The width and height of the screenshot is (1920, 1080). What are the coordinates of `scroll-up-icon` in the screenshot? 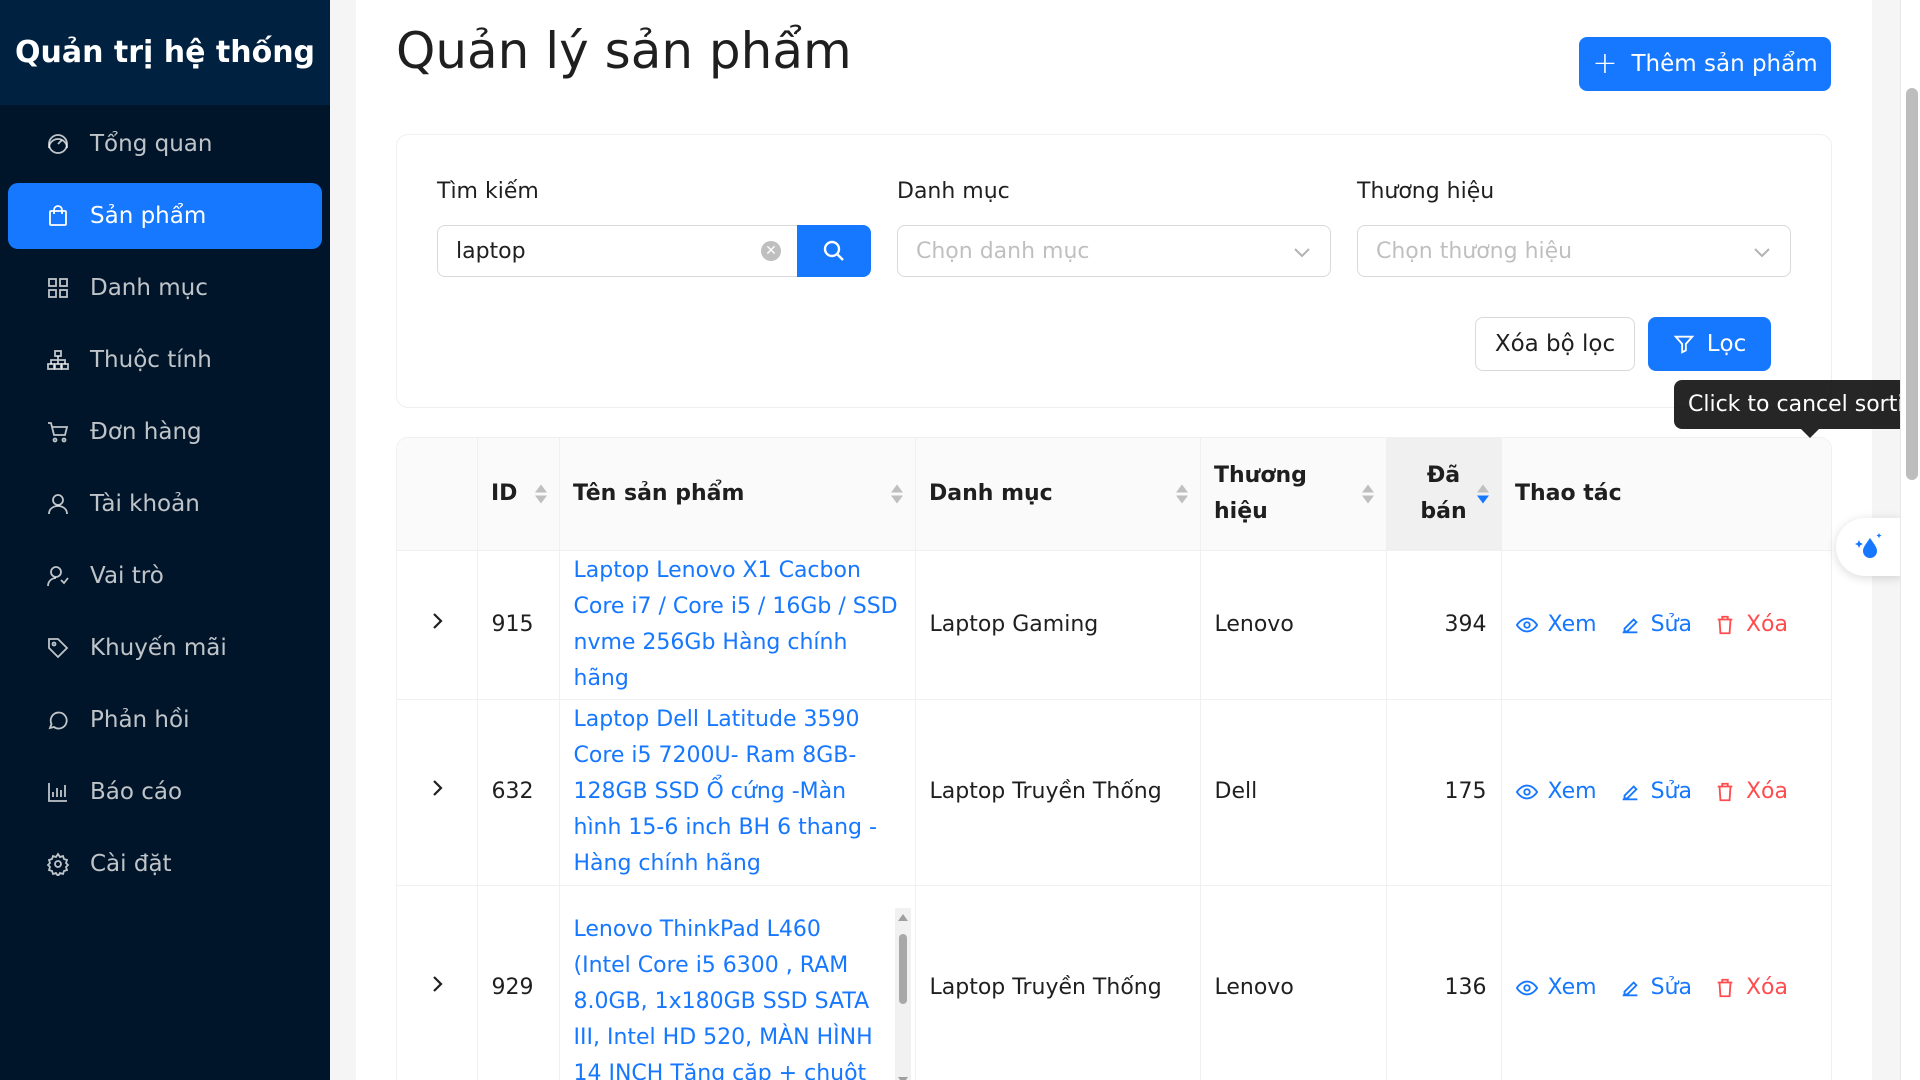 It's located at (902, 917).